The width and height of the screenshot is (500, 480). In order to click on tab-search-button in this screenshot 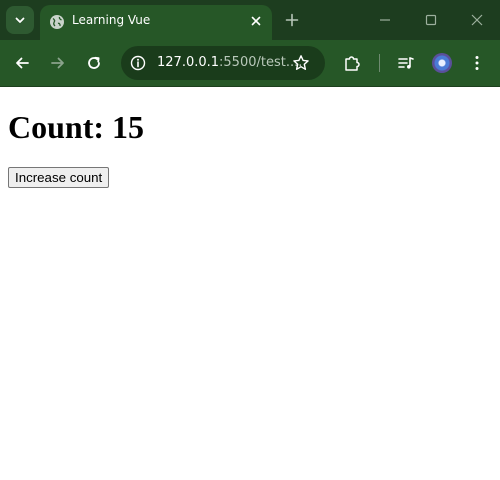, I will do `click(20, 20)`.